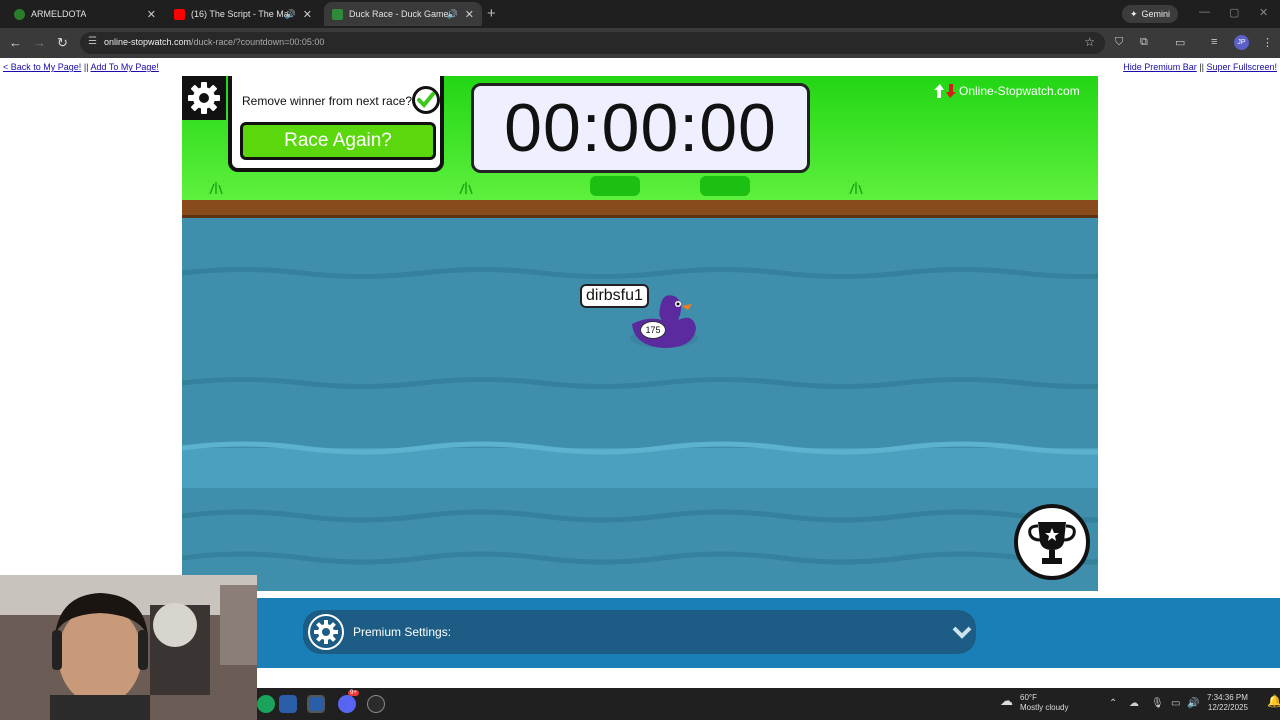 The image size is (1280, 720). I want to click on url-host: online-stopwatch.com, so click(148, 42).